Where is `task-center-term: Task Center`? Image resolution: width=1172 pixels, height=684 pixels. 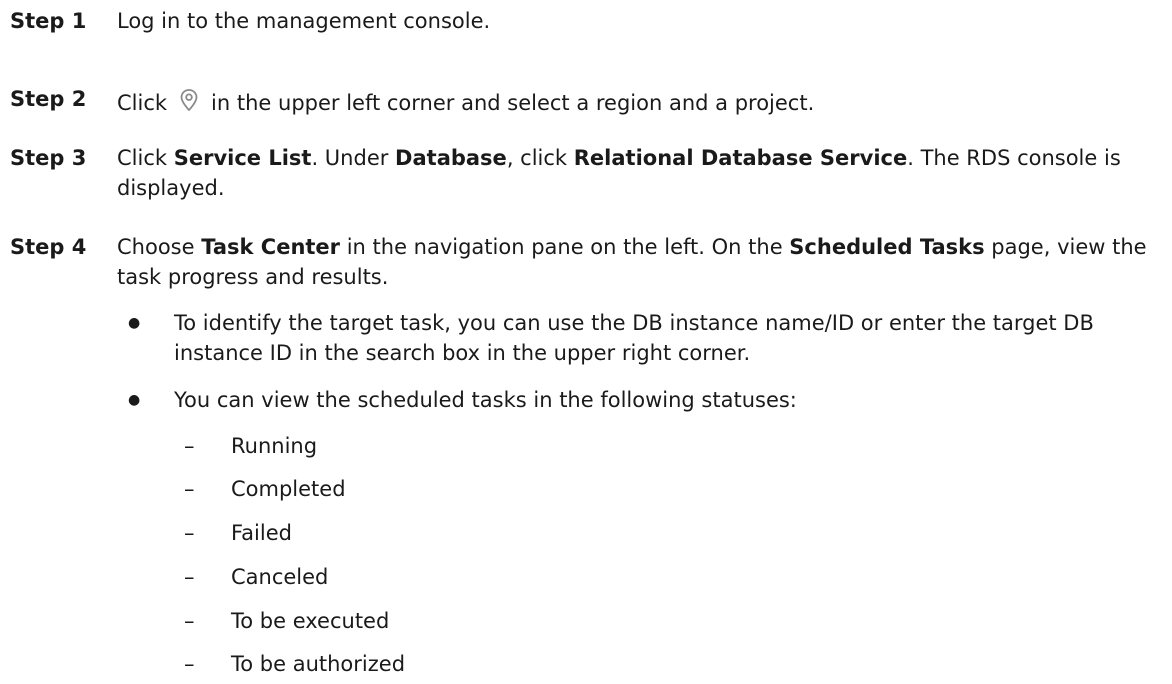 task-center-term: Task Center is located at coordinates (271, 247).